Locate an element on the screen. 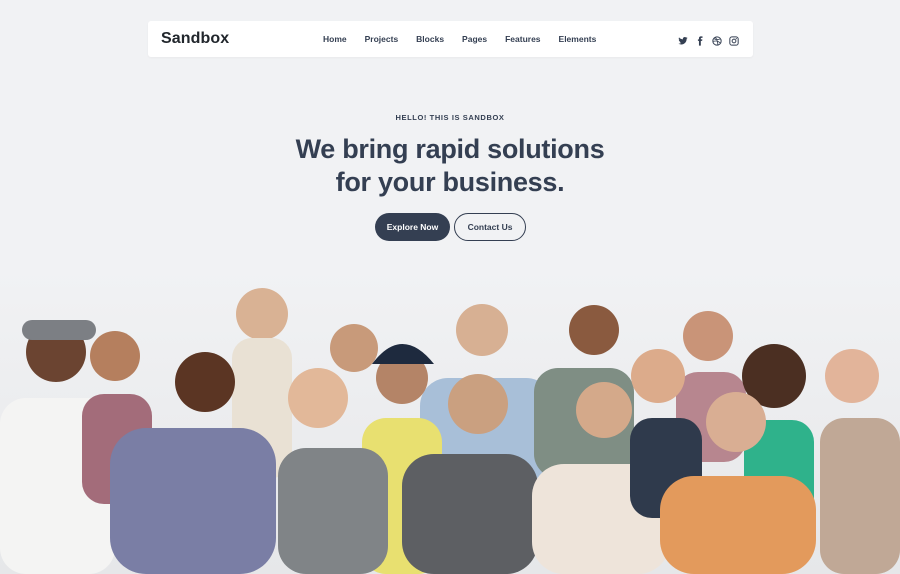 The height and width of the screenshot is (574, 900). social-links is located at coordinates (708, 39).